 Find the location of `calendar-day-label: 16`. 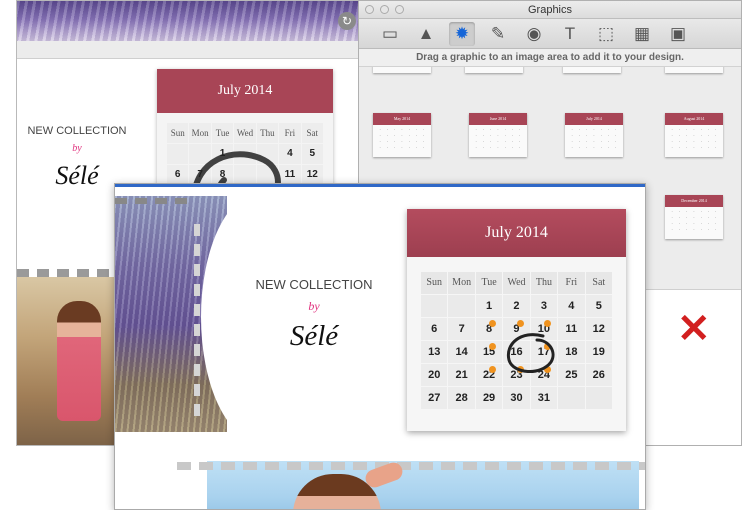

calendar-day-label: 16 is located at coordinates (516, 352).